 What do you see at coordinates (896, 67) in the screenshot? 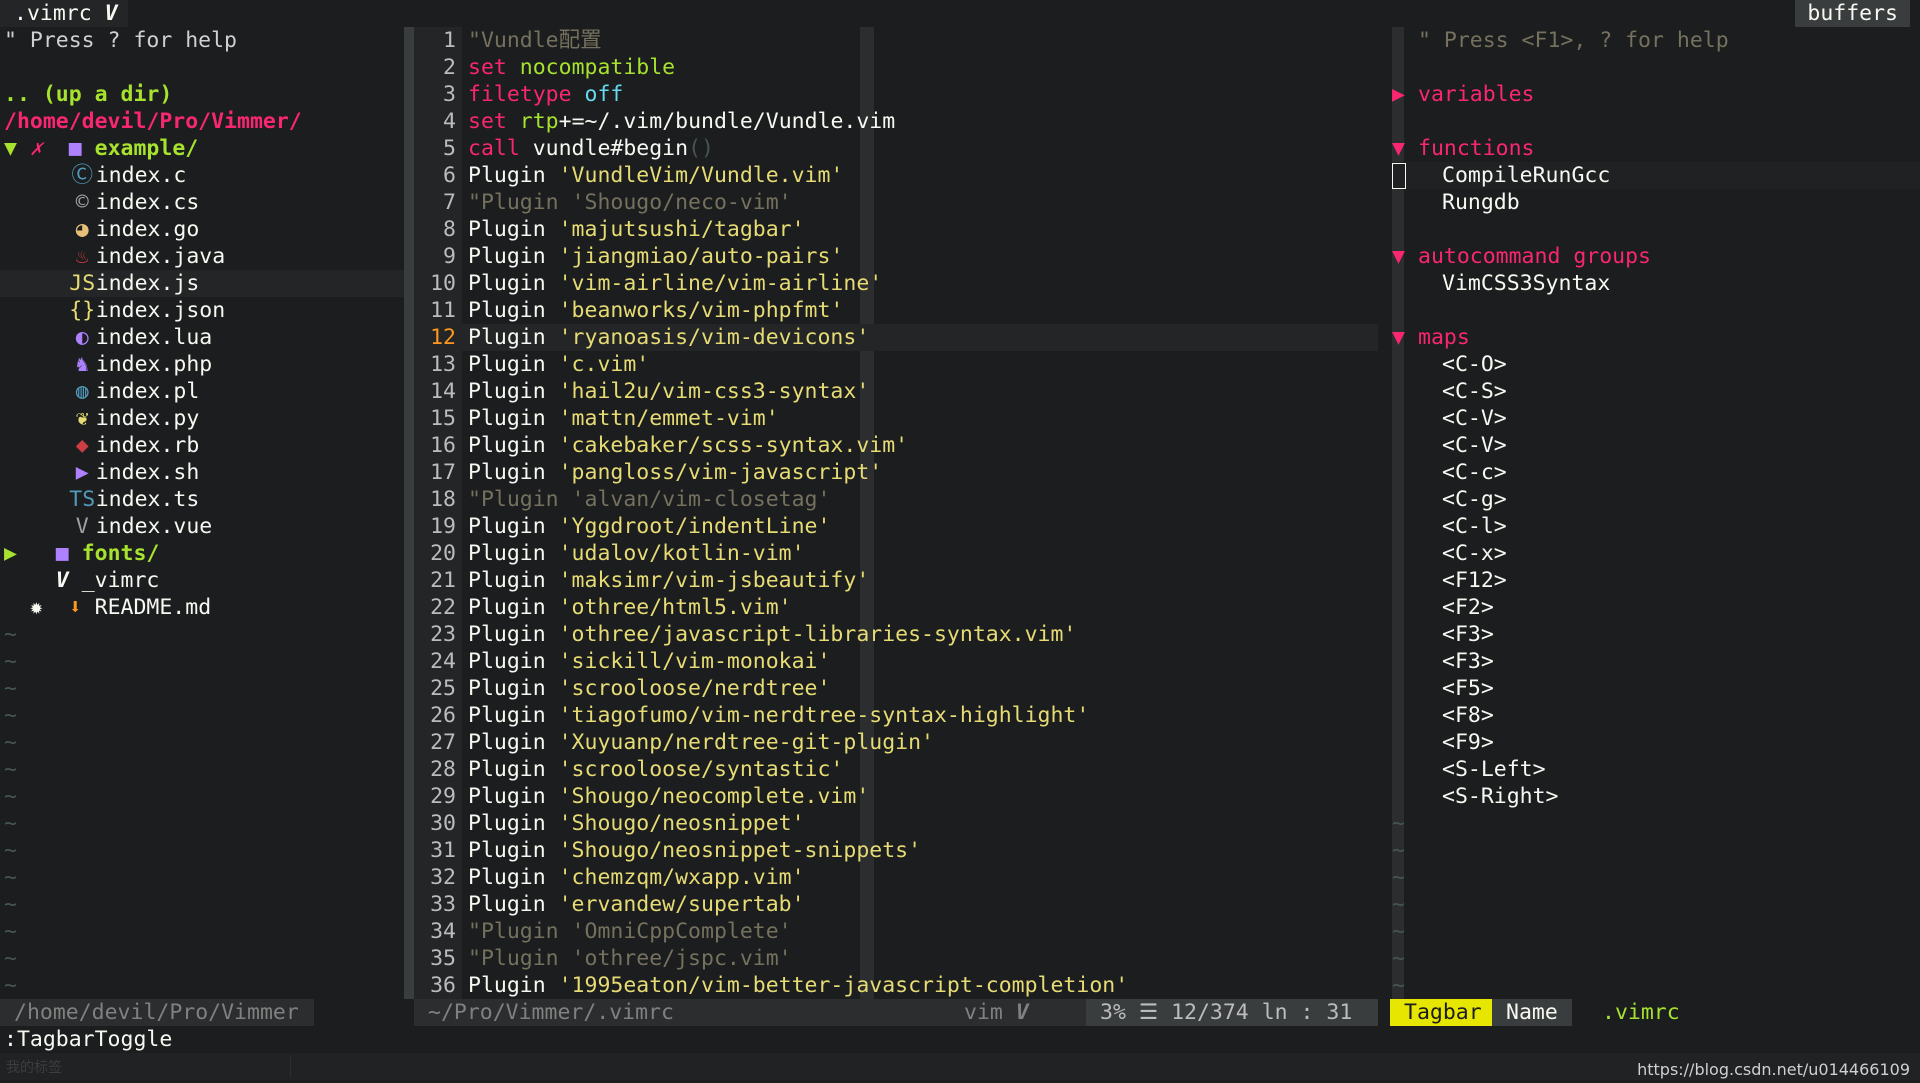
I see `code-line: 2 set nocompatible` at bounding box center [896, 67].